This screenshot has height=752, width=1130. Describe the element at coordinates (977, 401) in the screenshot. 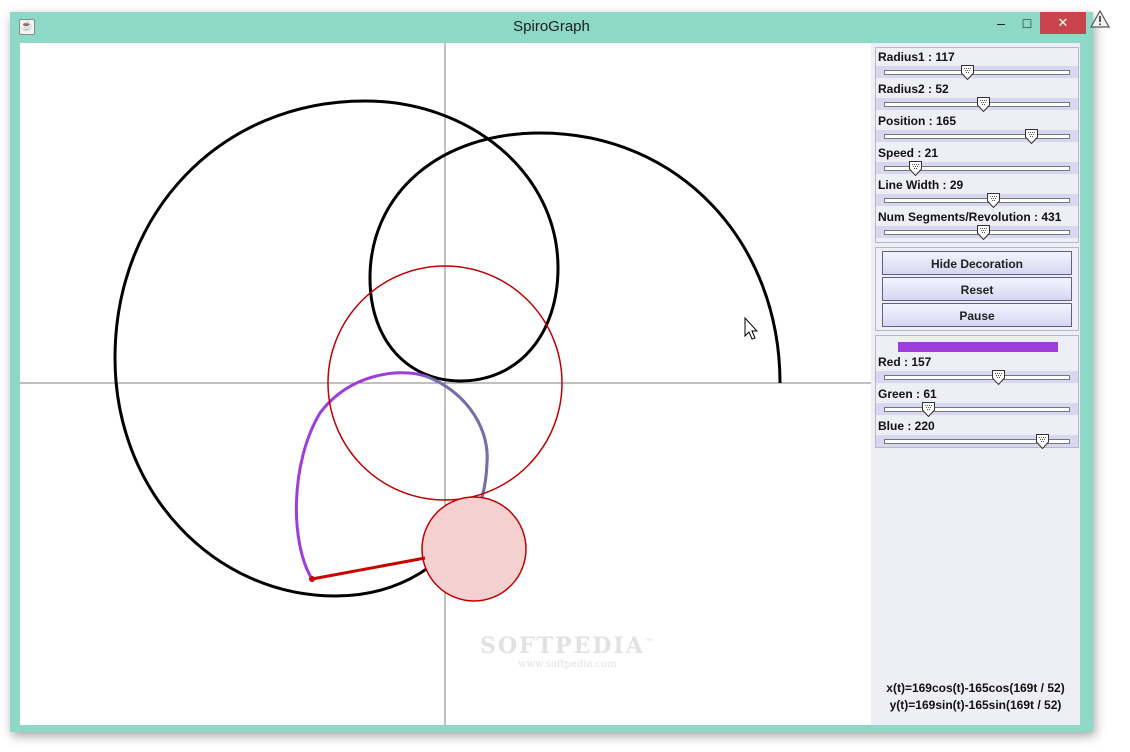

I see `color-slider-2: Green : 61` at that location.